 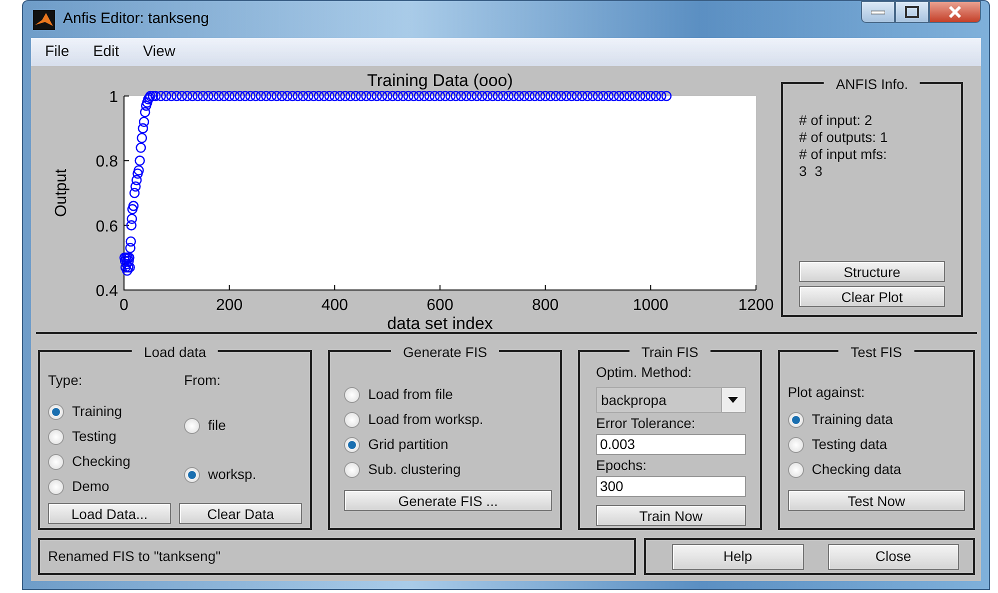 I want to click on push-button: Help, so click(x=738, y=557).